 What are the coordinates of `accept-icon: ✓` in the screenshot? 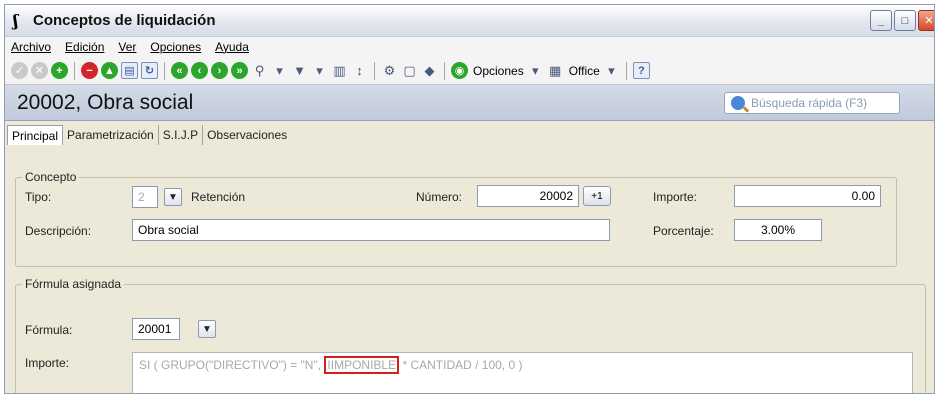 It's located at (19, 70).